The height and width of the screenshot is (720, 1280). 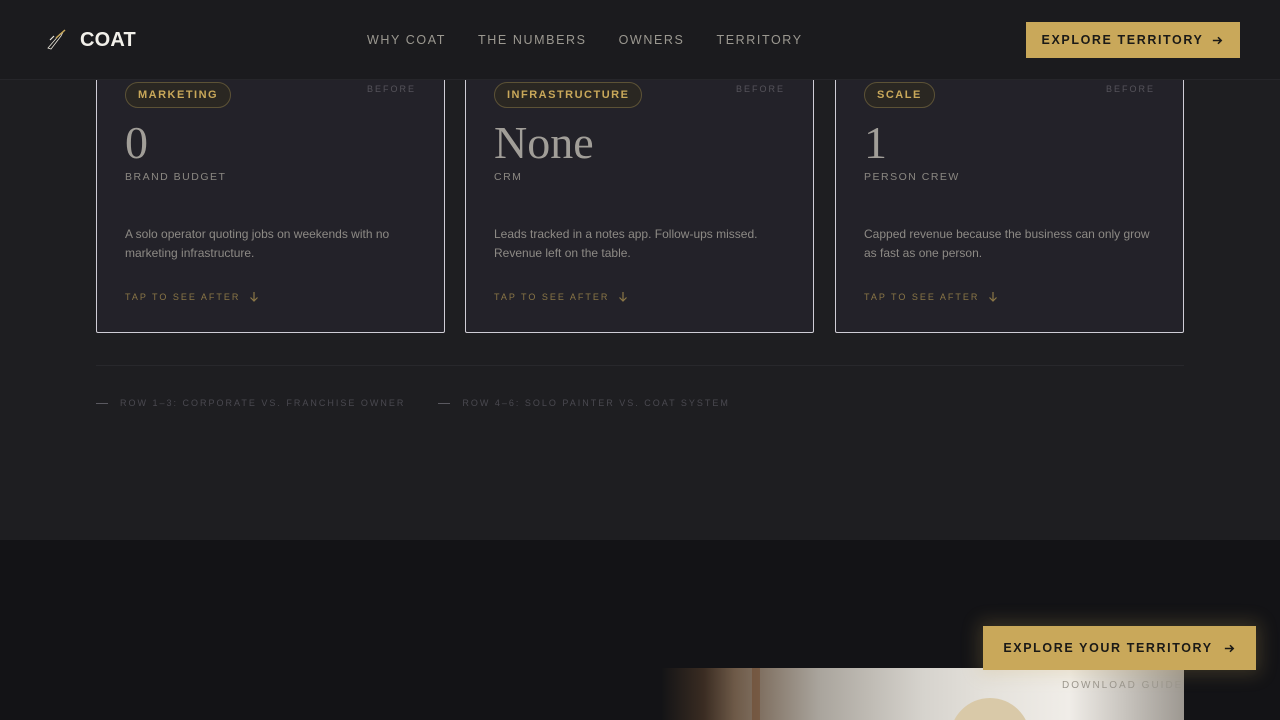 What do you see at coordinates (178, 95) in the screenshot?
I see `category-chip: MARKETING` at bounding box center [178, 95].